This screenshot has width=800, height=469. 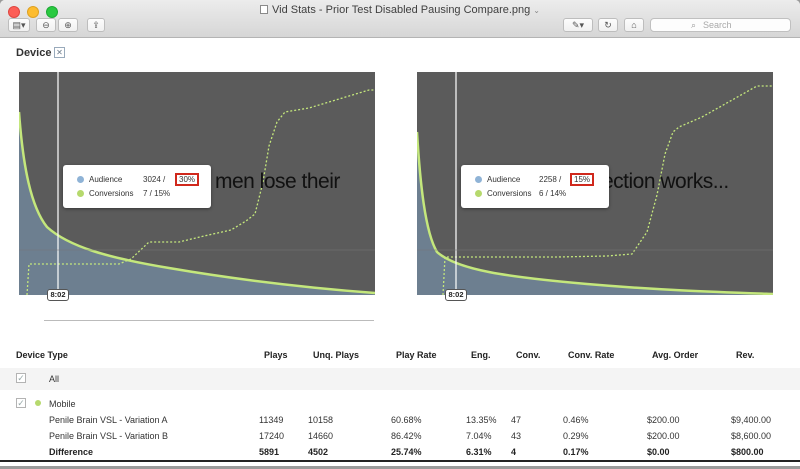 I want to click on zoom-out-button: ⊖, so click(x=46, y=25).